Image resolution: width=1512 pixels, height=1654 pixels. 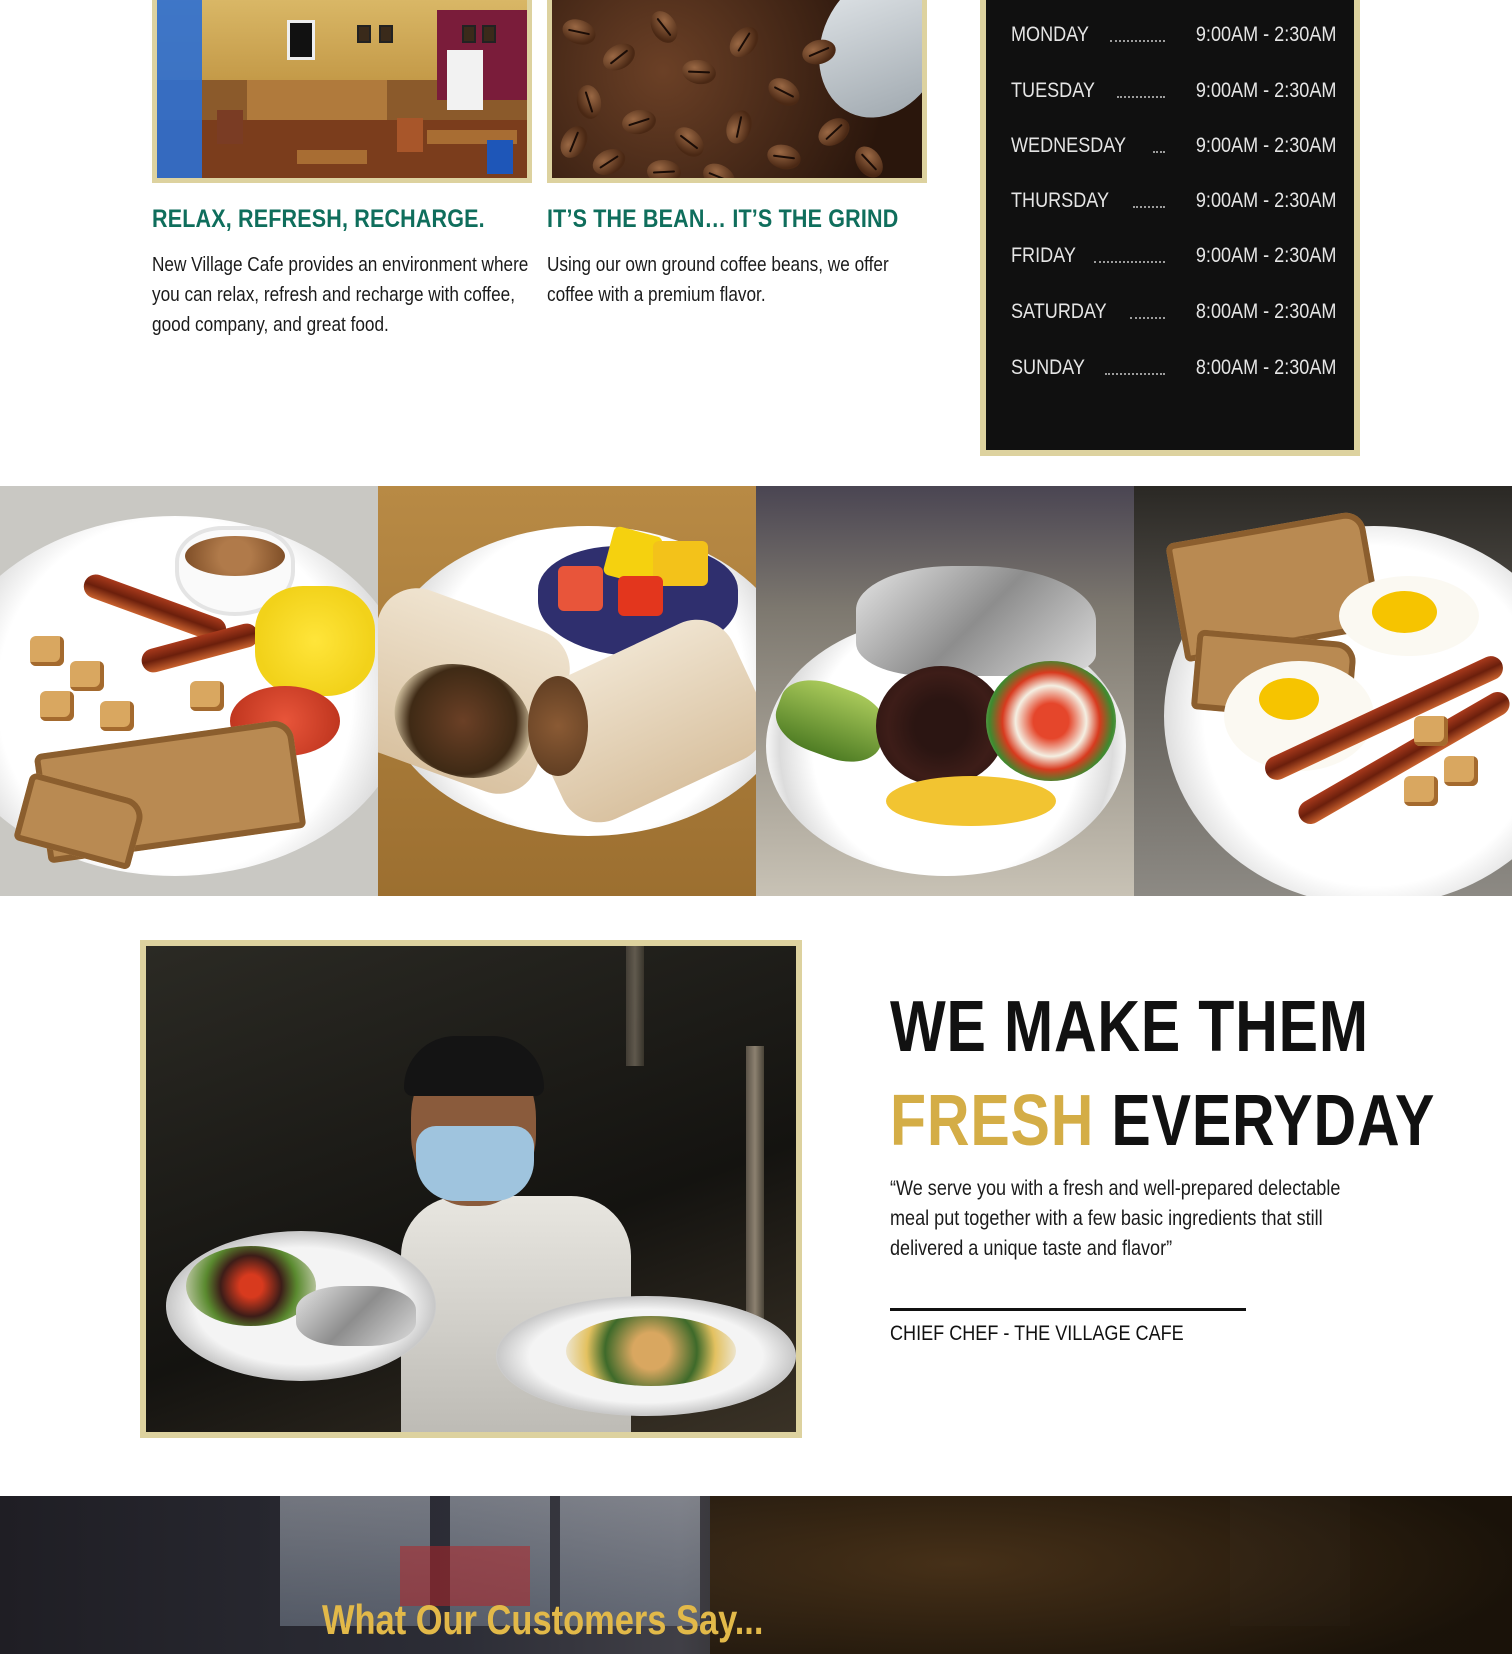 I want to click on quote-signature: CHIEF CHEF - THE VILLAGE CAFE, so click(x=1037, y=1333).